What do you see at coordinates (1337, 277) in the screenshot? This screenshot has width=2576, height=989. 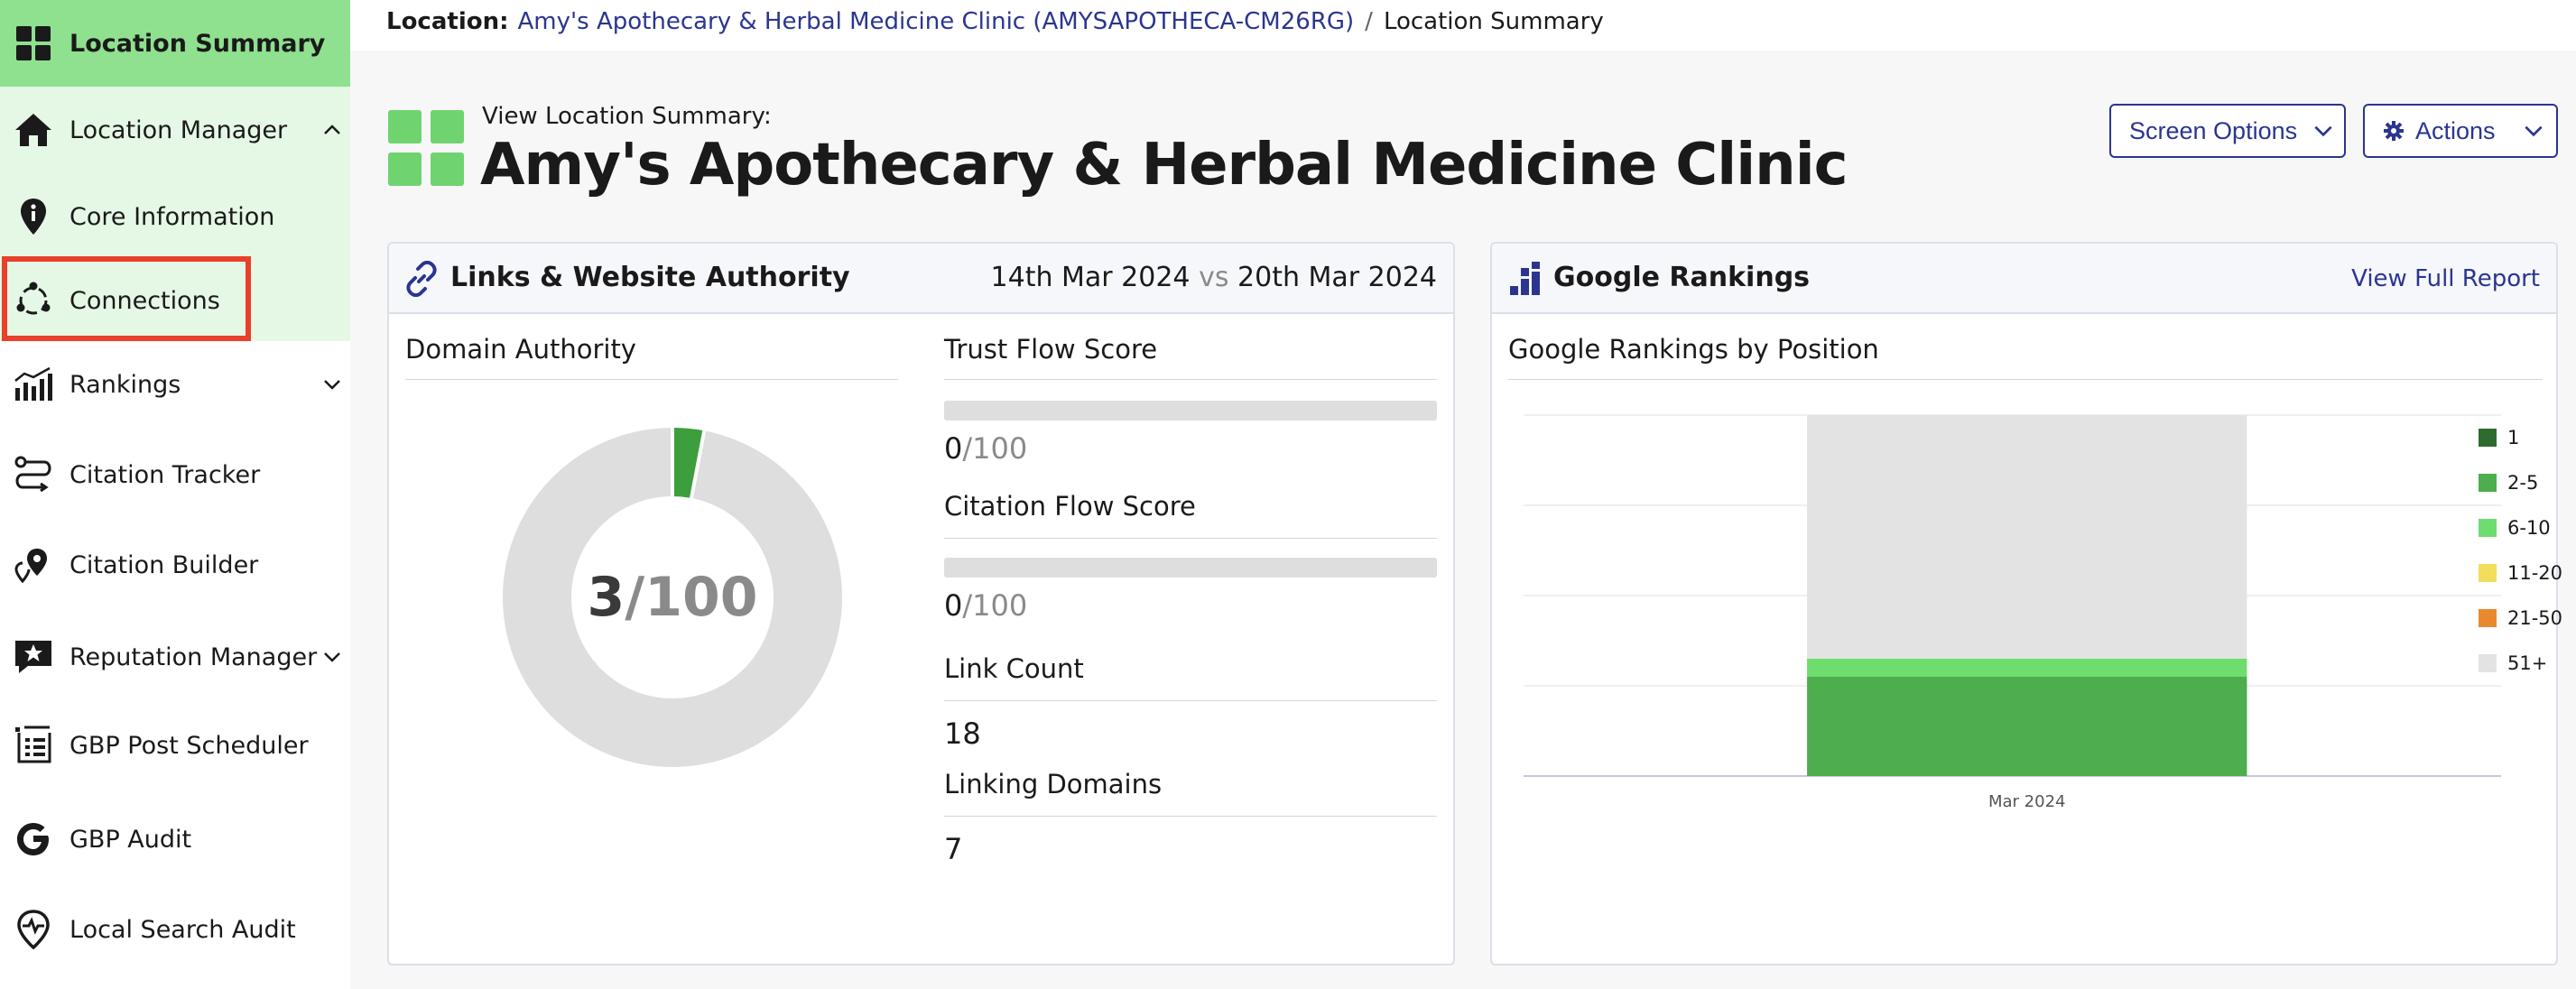 I see `date-to: 20th Mar 2024` at bounding box center [1337, 277].